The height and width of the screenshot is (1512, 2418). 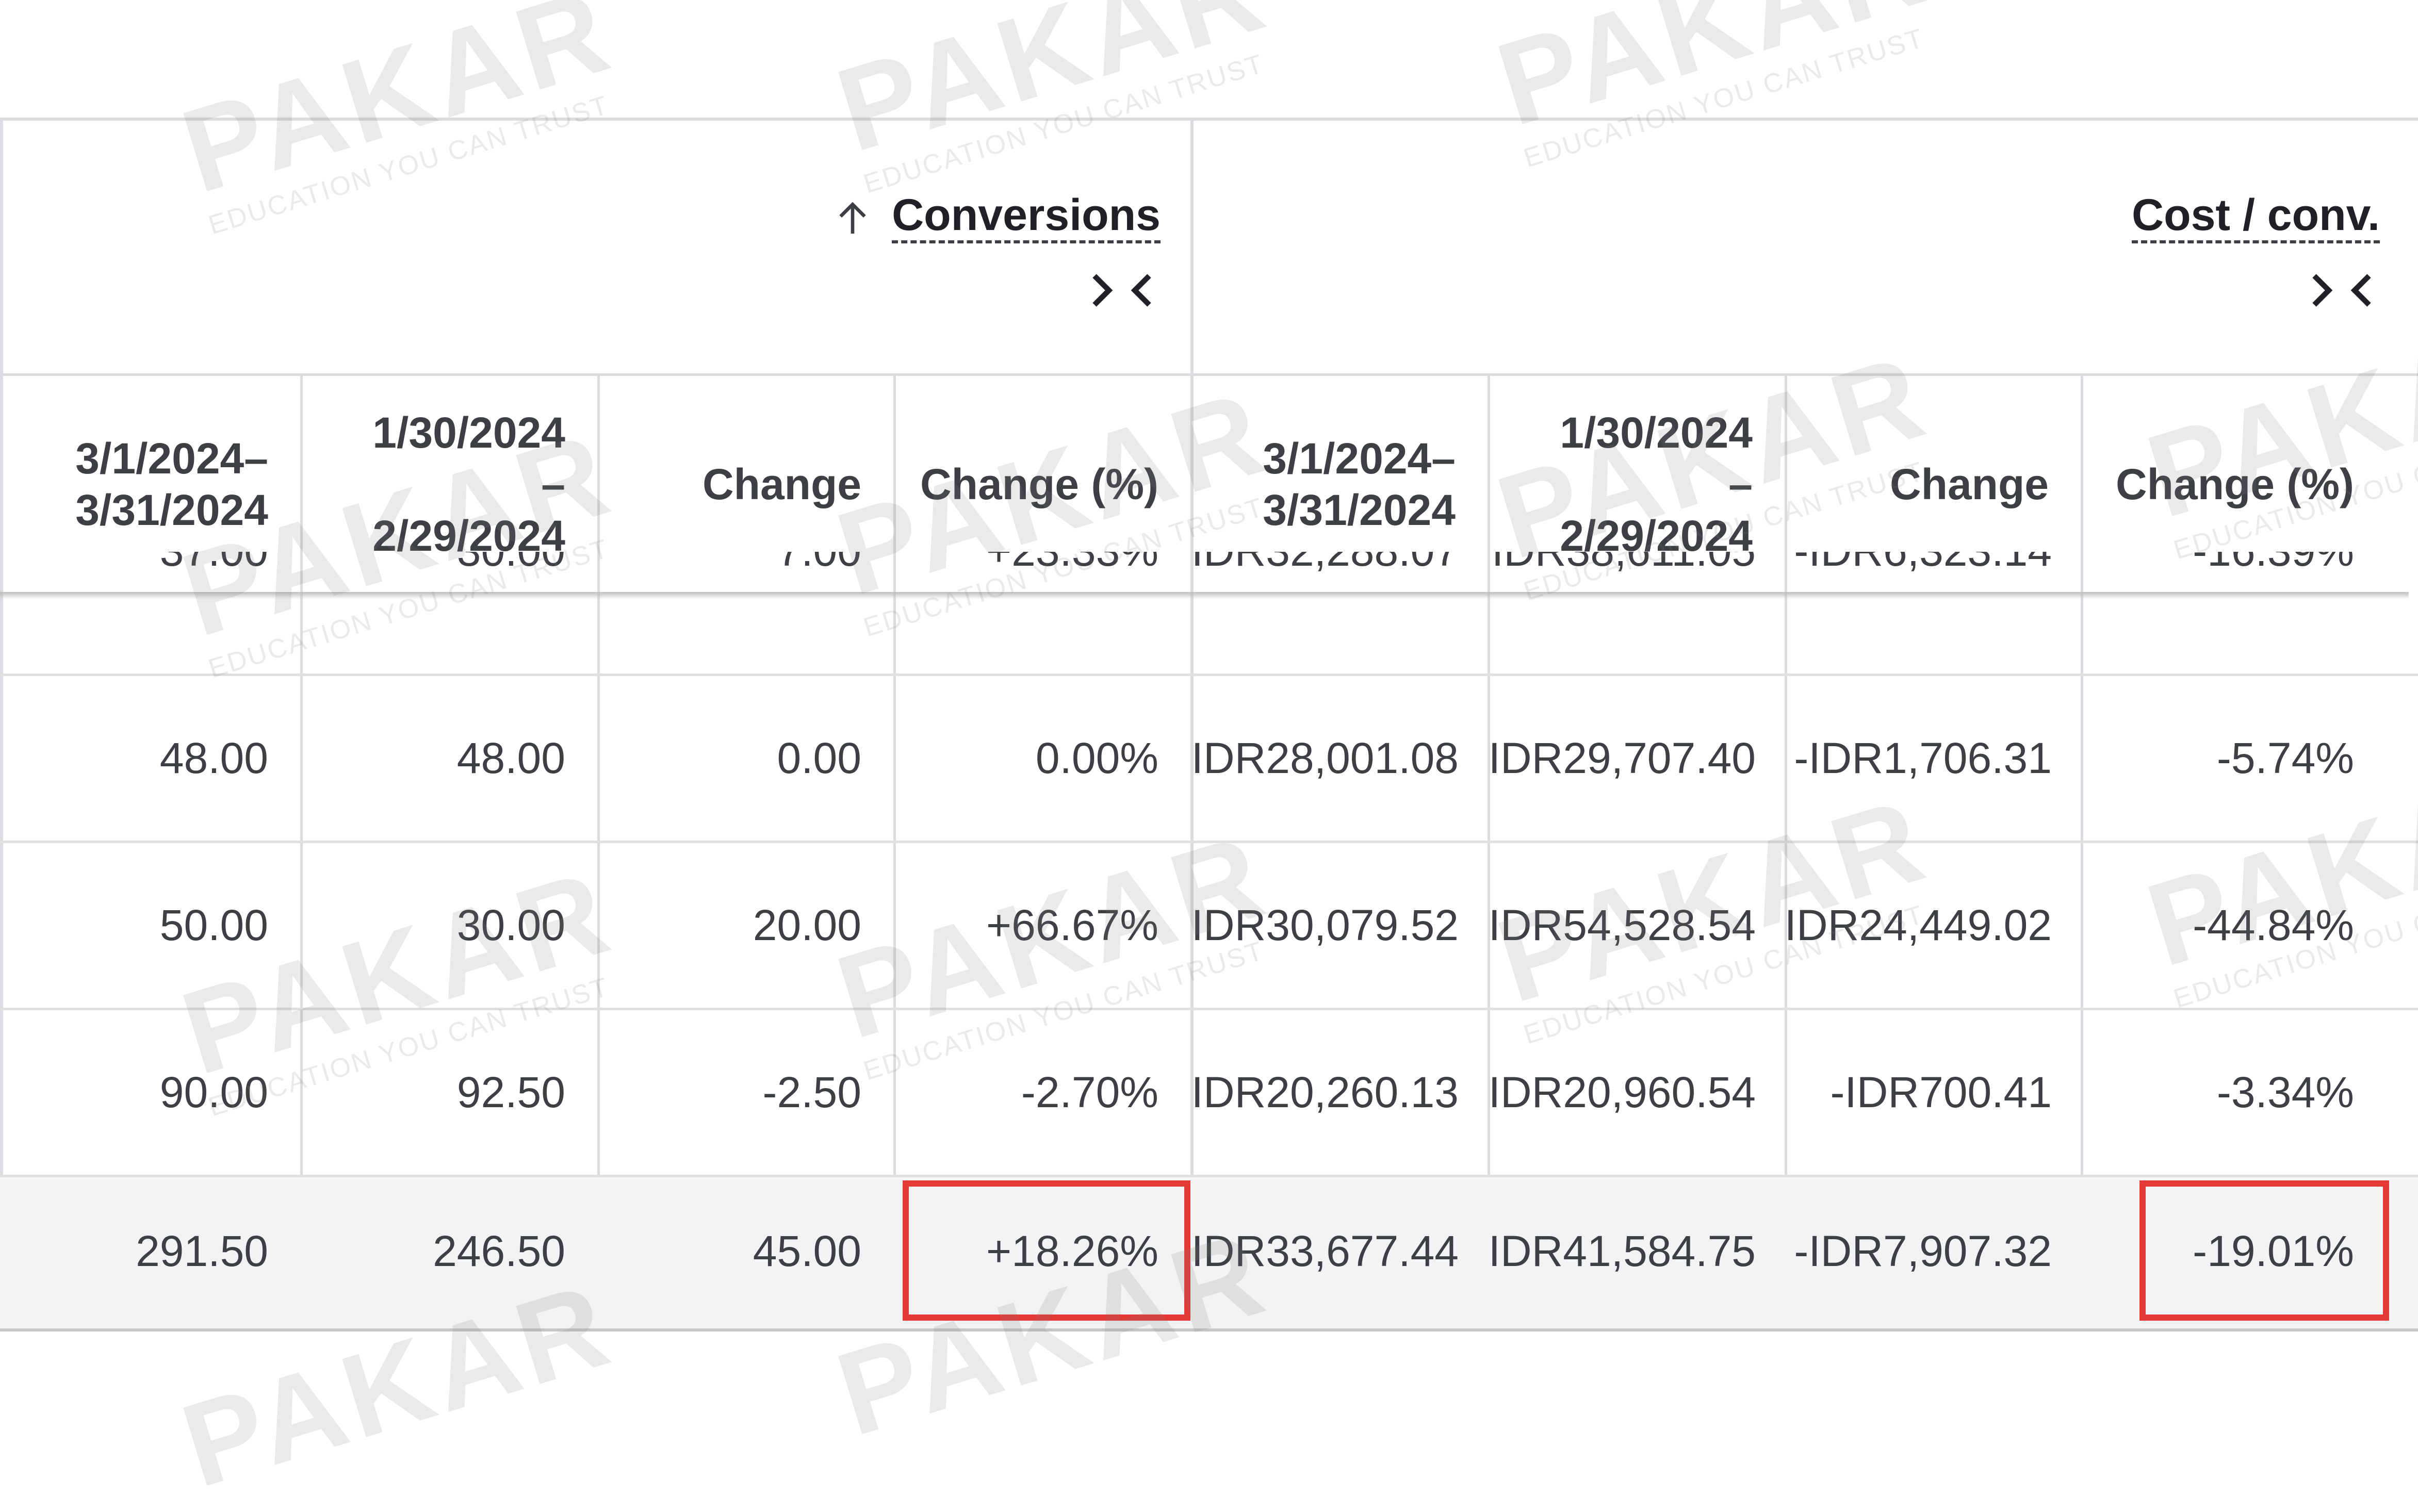 What do you see at coordinates (1622, 924) in the screenshot?
I see `table-cell: IDR54,528.54` at bounding box center [1622, 924].